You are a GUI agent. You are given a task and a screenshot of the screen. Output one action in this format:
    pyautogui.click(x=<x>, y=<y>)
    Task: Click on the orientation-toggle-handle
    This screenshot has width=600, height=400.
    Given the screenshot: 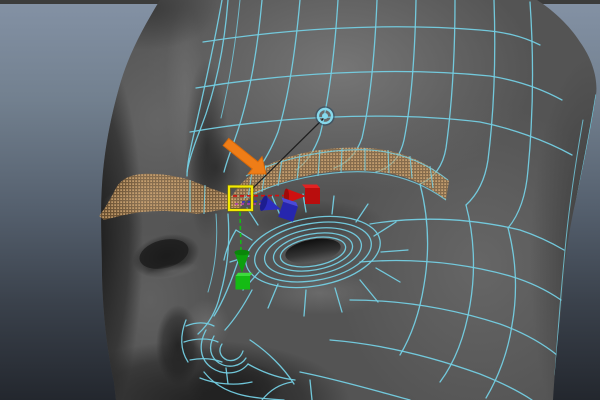 What is the action you would take?
    pyautogui.click(x=325, y=116)
    